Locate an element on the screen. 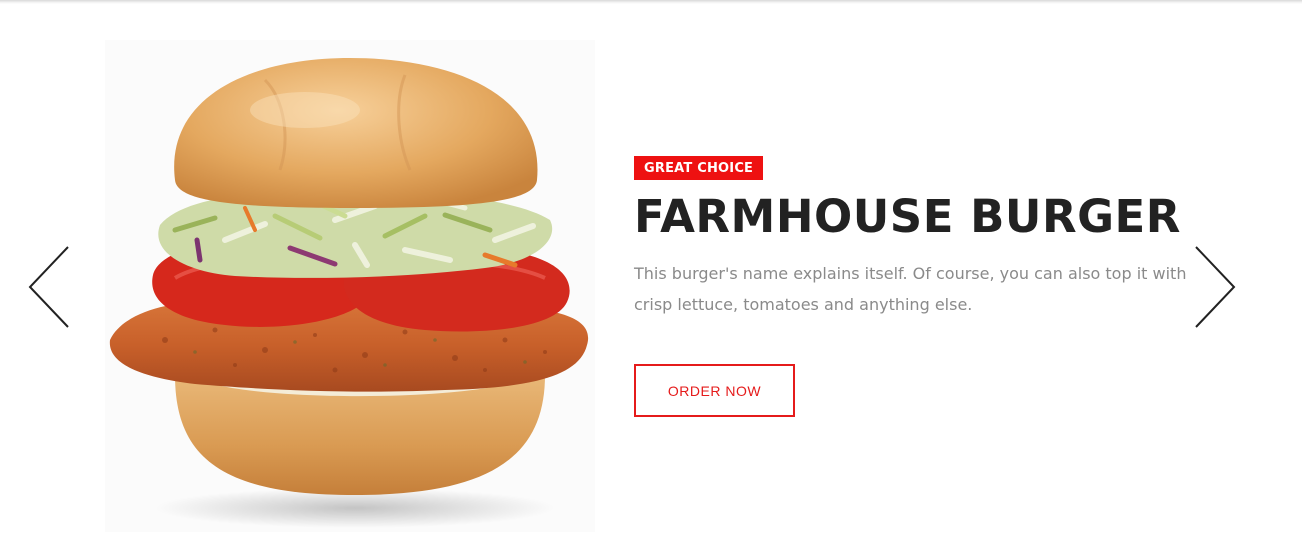 The height and width of the screenshot is (533, 1302). badge-great-choice: GREAT CHOICE is located at coordinates (699, 168).